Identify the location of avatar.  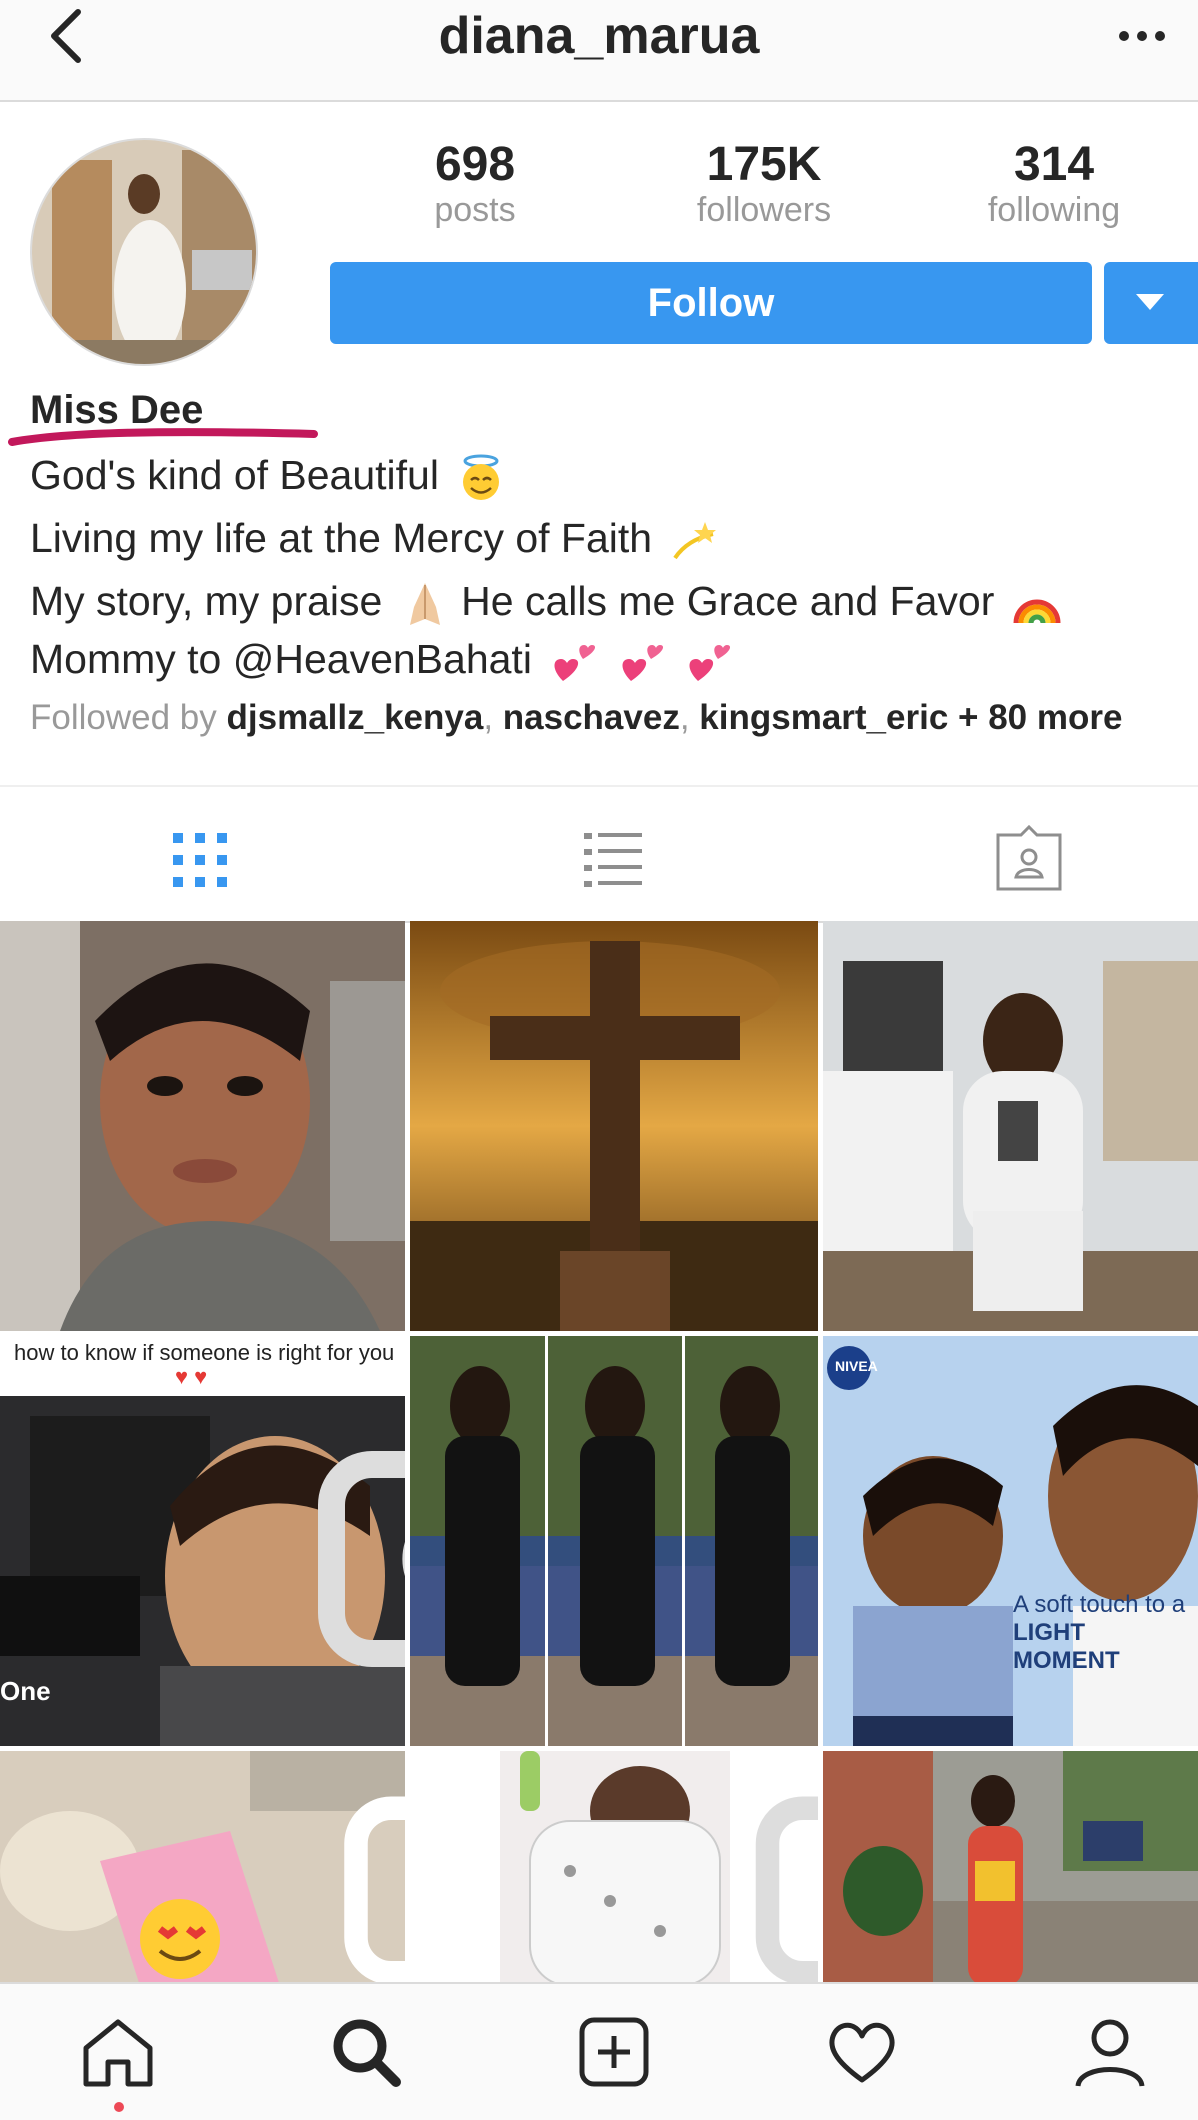
(144, 252).